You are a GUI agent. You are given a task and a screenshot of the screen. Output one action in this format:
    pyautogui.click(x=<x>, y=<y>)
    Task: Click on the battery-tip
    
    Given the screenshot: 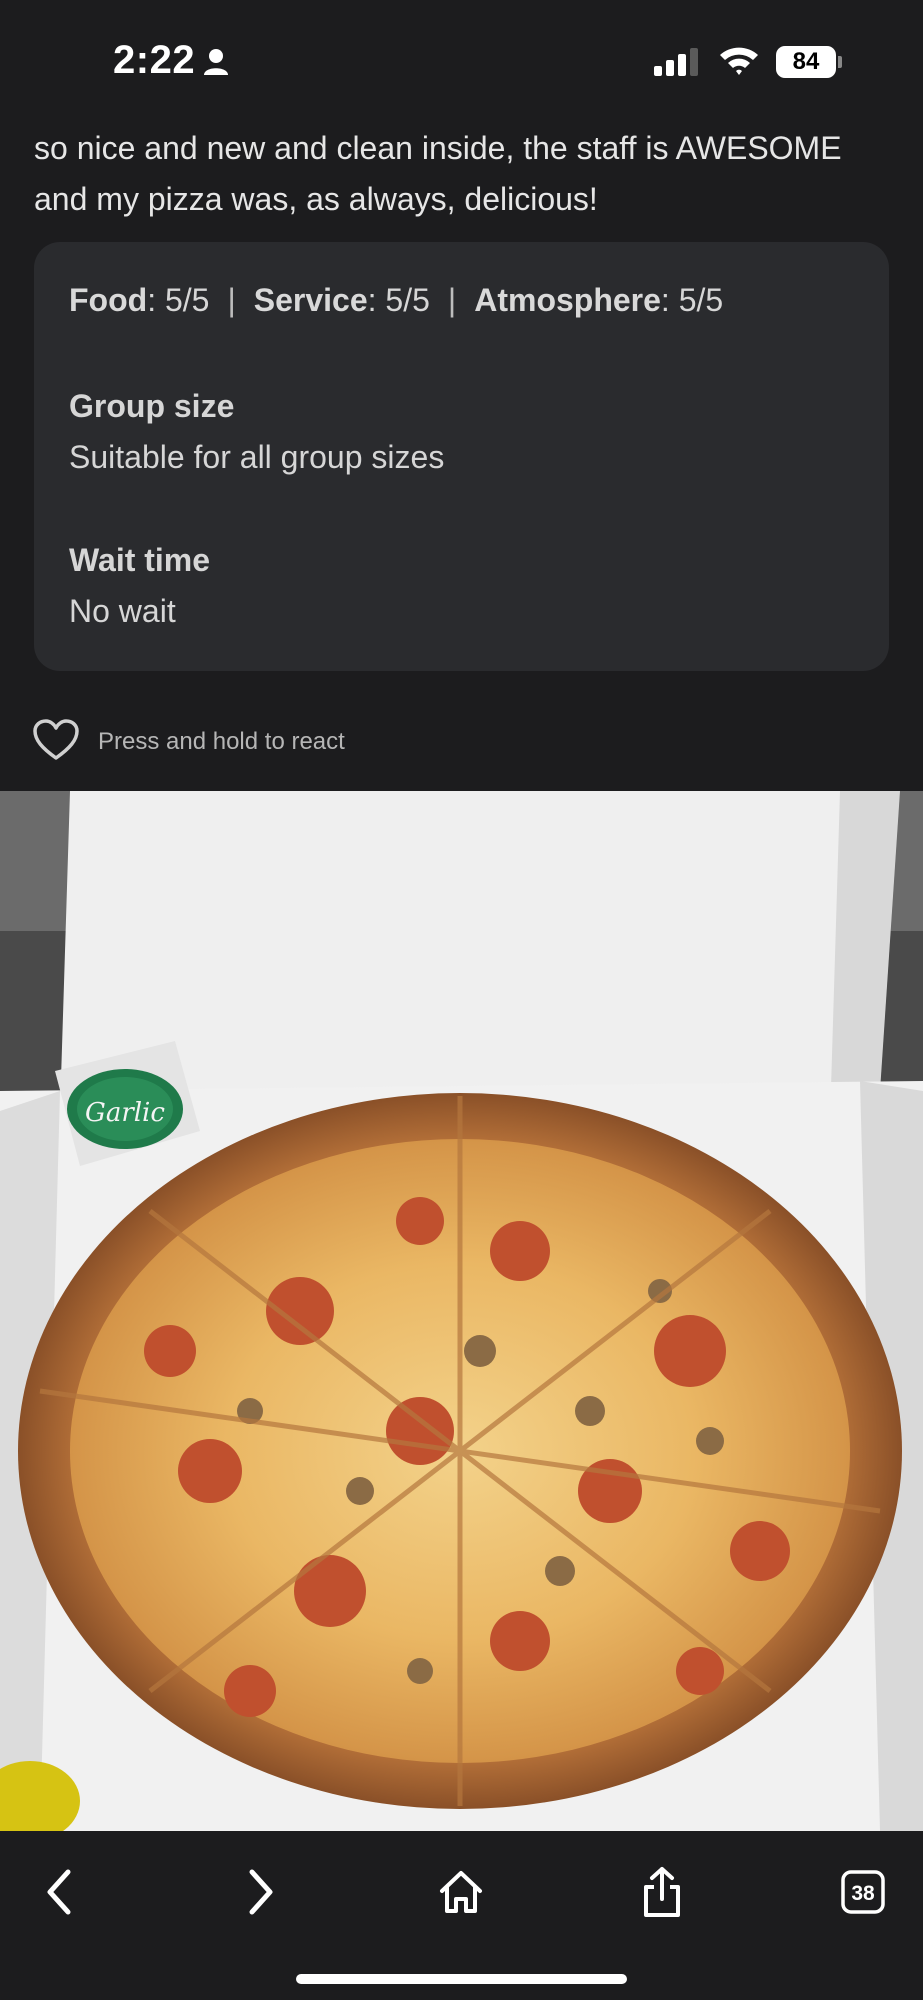 What is the action you would take?
    pyautogui.click(x=840, y=62)
    